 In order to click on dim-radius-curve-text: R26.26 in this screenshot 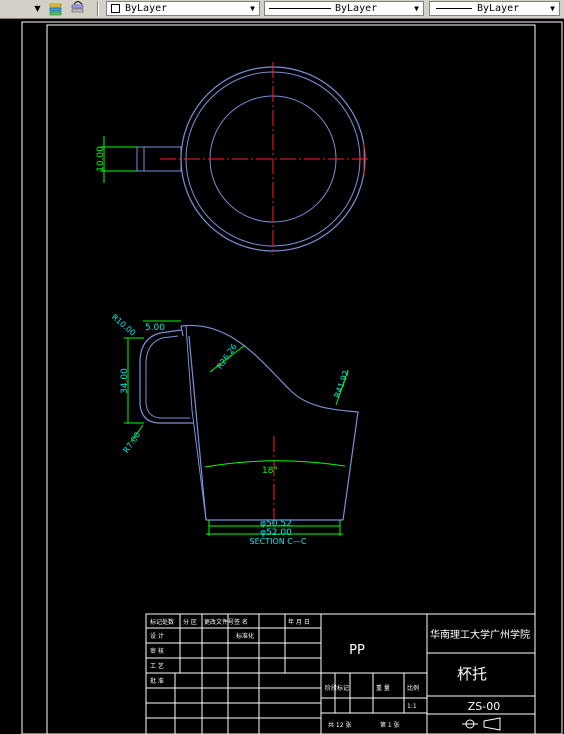, I will do `click(227, 356)`.